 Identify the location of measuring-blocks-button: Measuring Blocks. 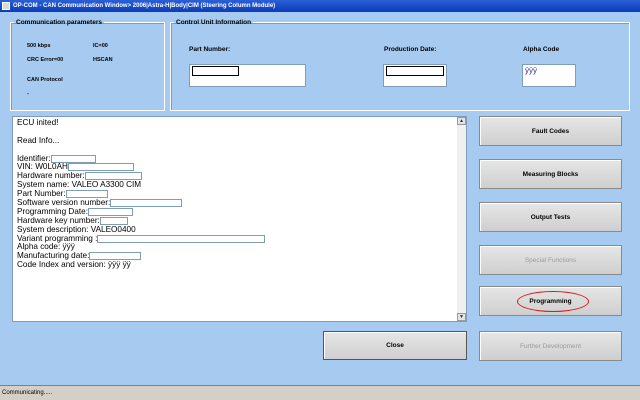
(550, 174).